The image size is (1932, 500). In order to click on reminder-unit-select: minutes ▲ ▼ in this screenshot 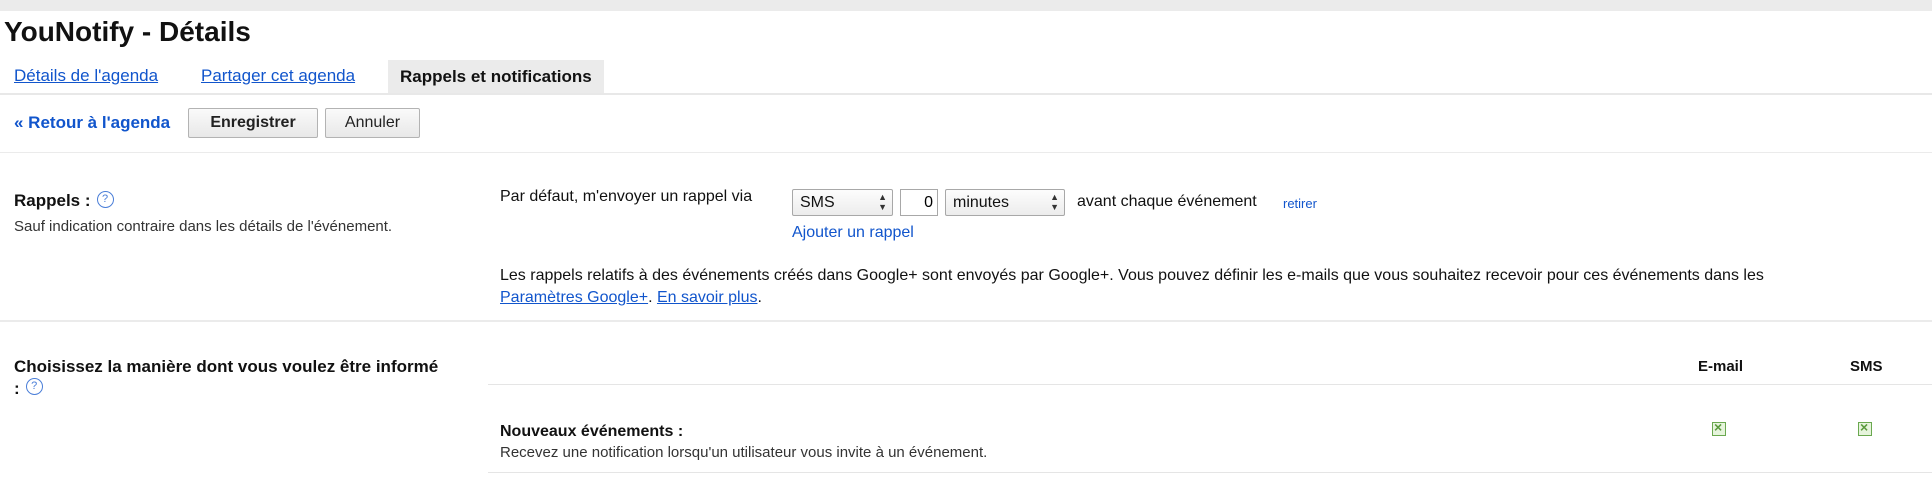, I will do `click(1005, 202)`.